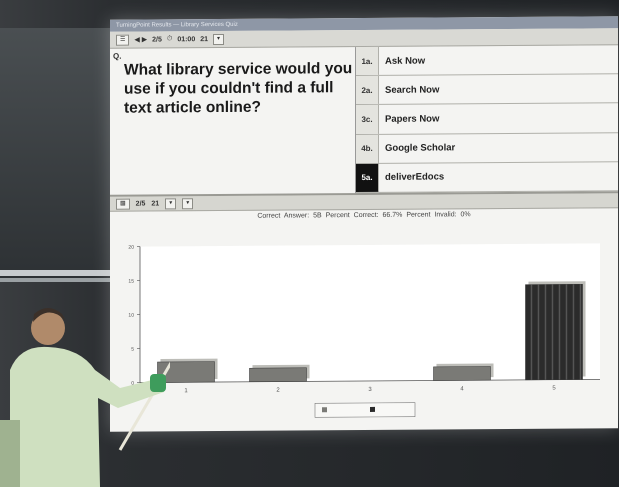 This screenshot has width=619, height=487. What do you see at coordinates (405, 61) in the screenshot?
I see `answer-label: Ask Now` at bounding box center [405, 61].